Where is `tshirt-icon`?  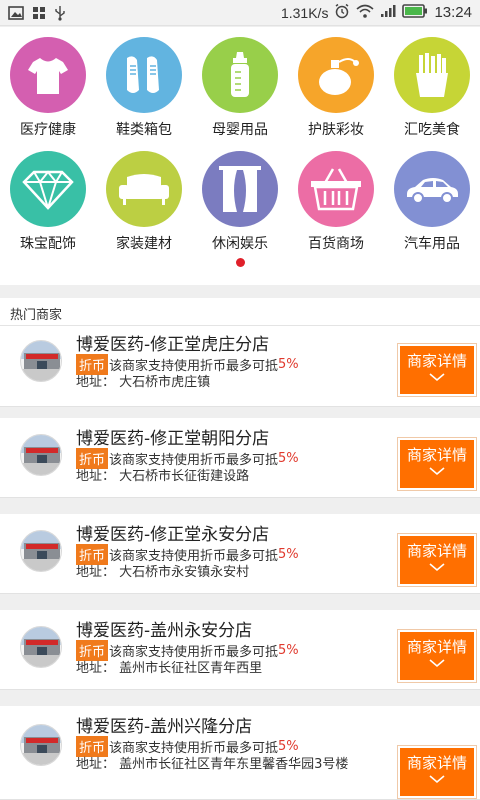
tshirt-icon is located at coordinates (48, 75).